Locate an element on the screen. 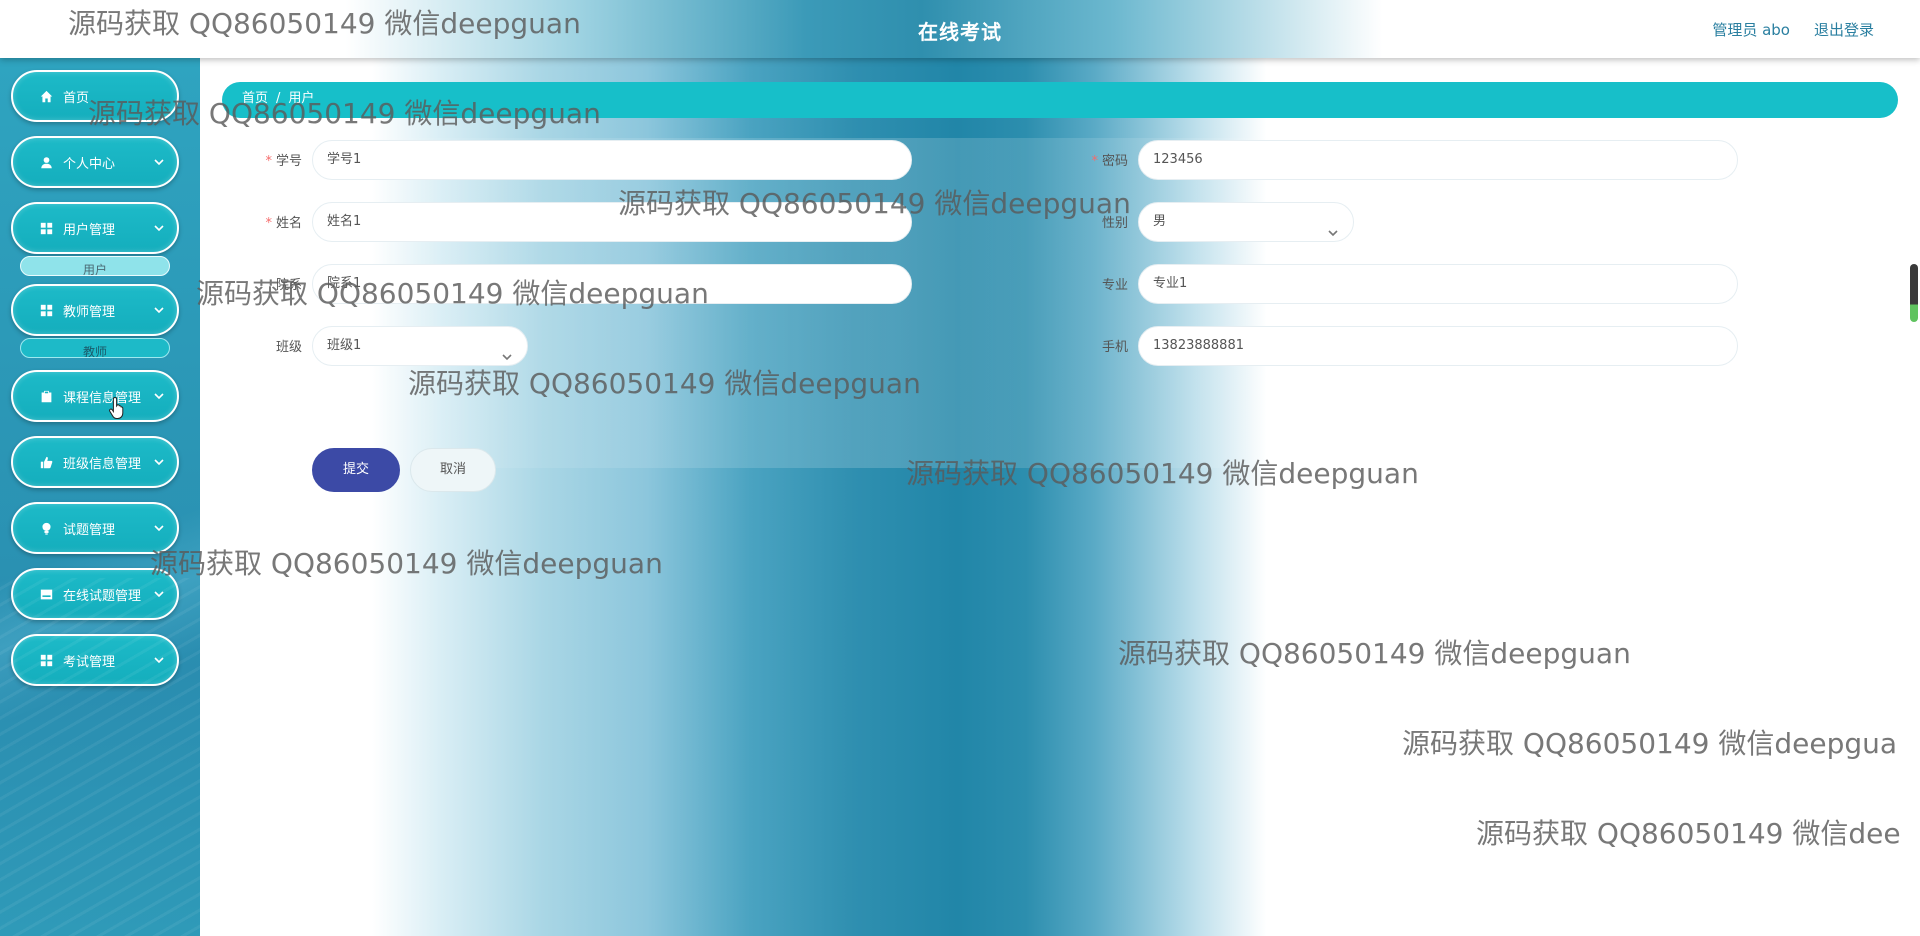  sidebar-item-question-management: 试题管理 is located at coordinates (95, 528).